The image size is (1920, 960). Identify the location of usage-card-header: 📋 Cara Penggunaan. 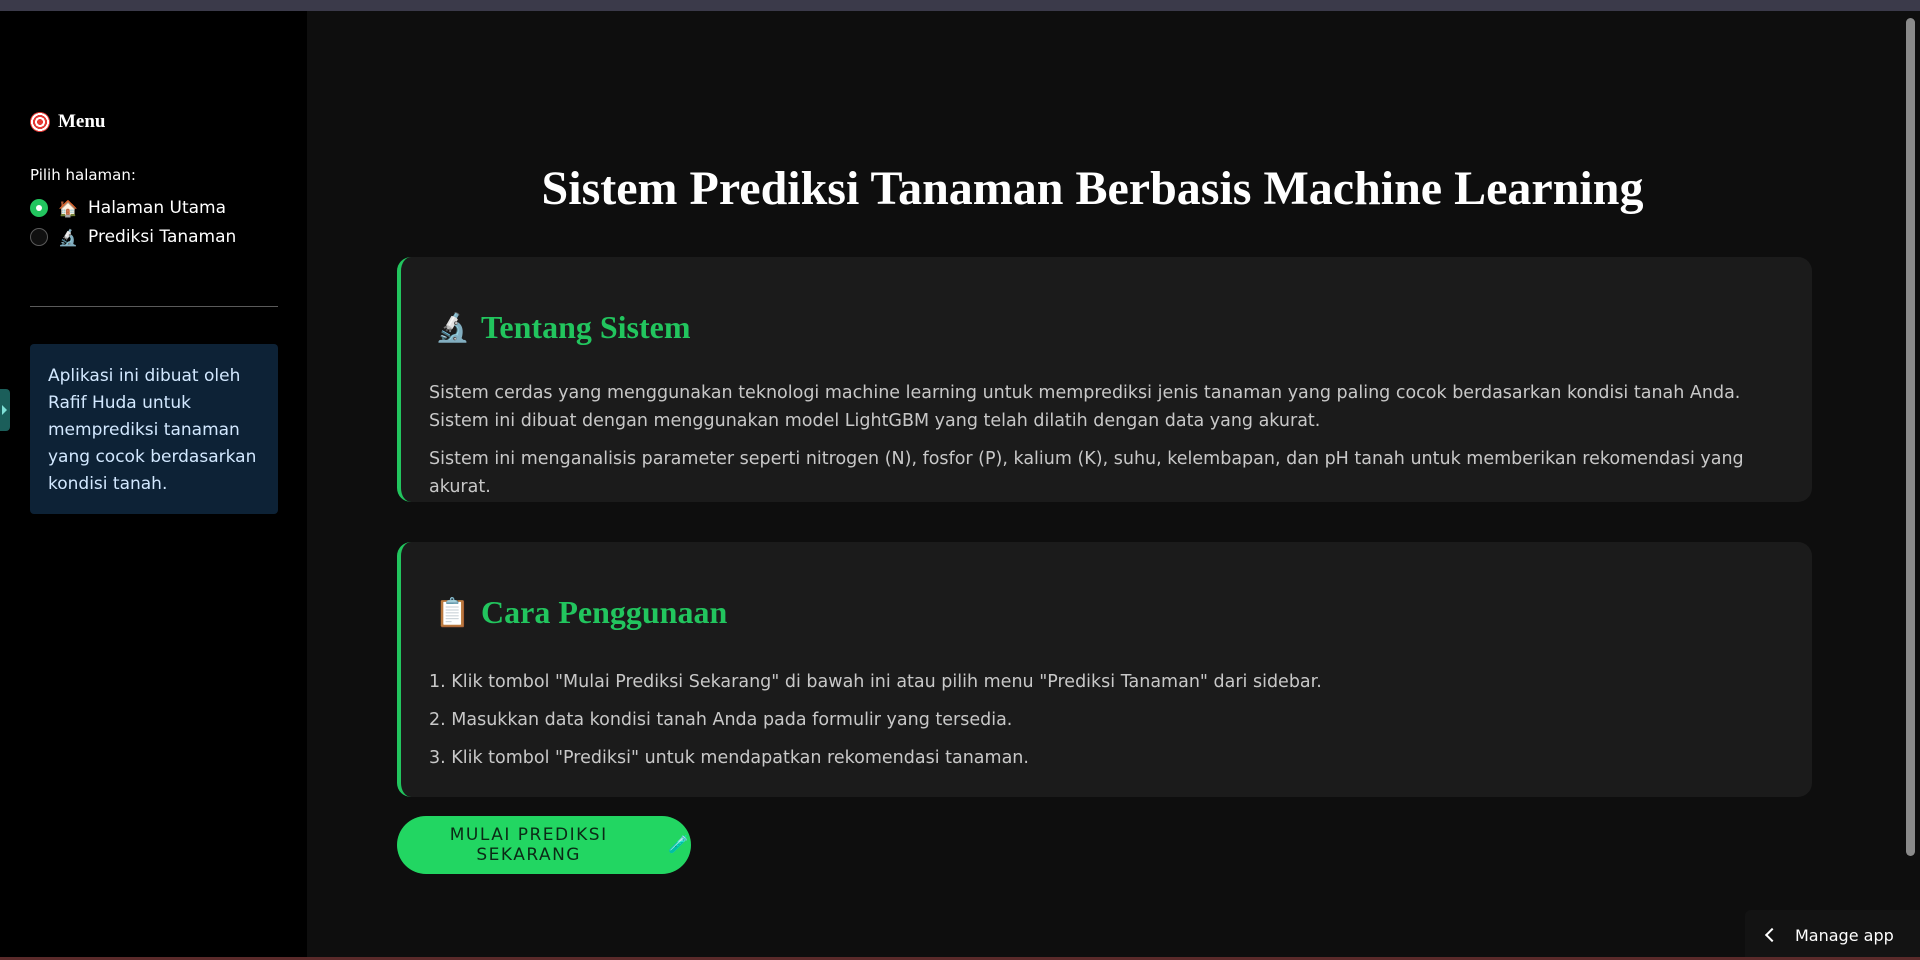
(581, 612).